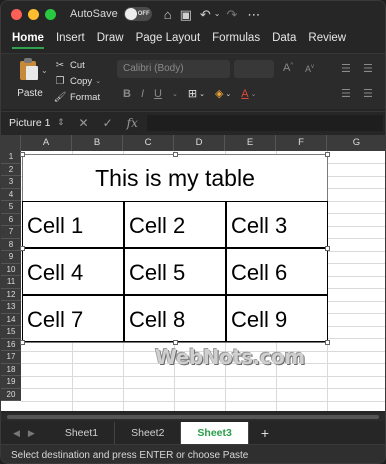 This screenshot has width=386, height=464. What do you see at coordinates (82, 433) in the screenshot?
I see `sheet-tab-1: Sheet1` at bounding box center [82, 433].